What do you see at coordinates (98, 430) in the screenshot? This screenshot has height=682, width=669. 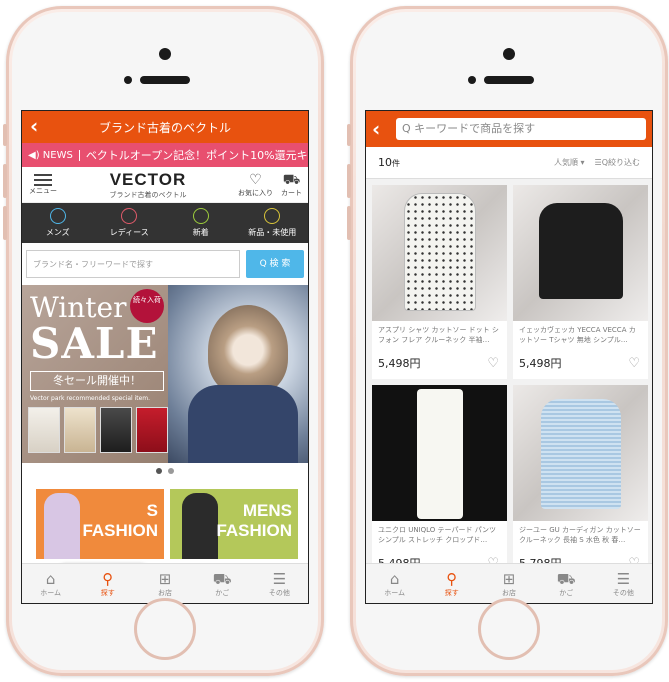 I see `banner-items` at bounding box center [98, 430].